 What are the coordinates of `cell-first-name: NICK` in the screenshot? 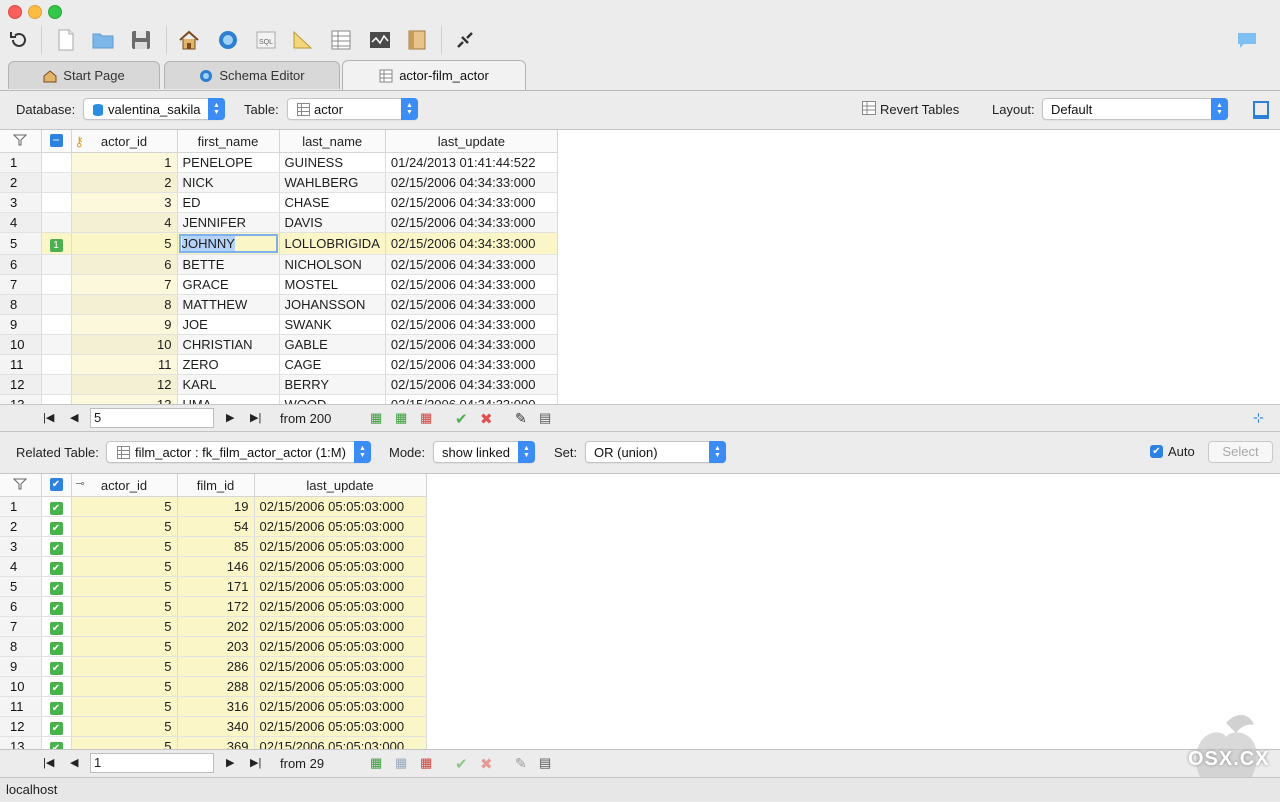 It's located at (228, 182).